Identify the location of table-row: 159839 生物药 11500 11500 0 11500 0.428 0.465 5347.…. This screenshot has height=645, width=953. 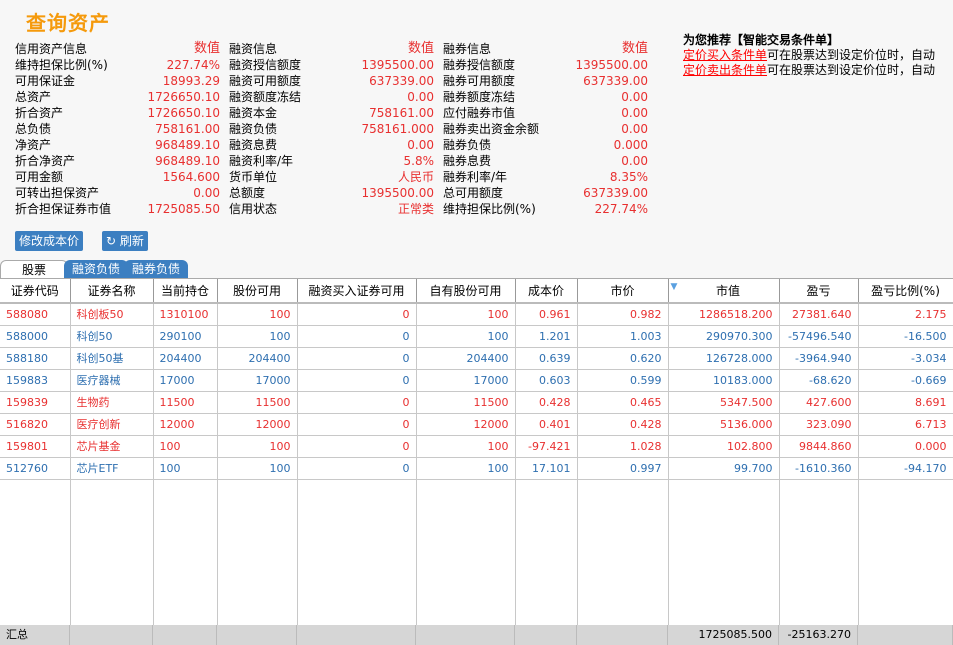
(476, 402).